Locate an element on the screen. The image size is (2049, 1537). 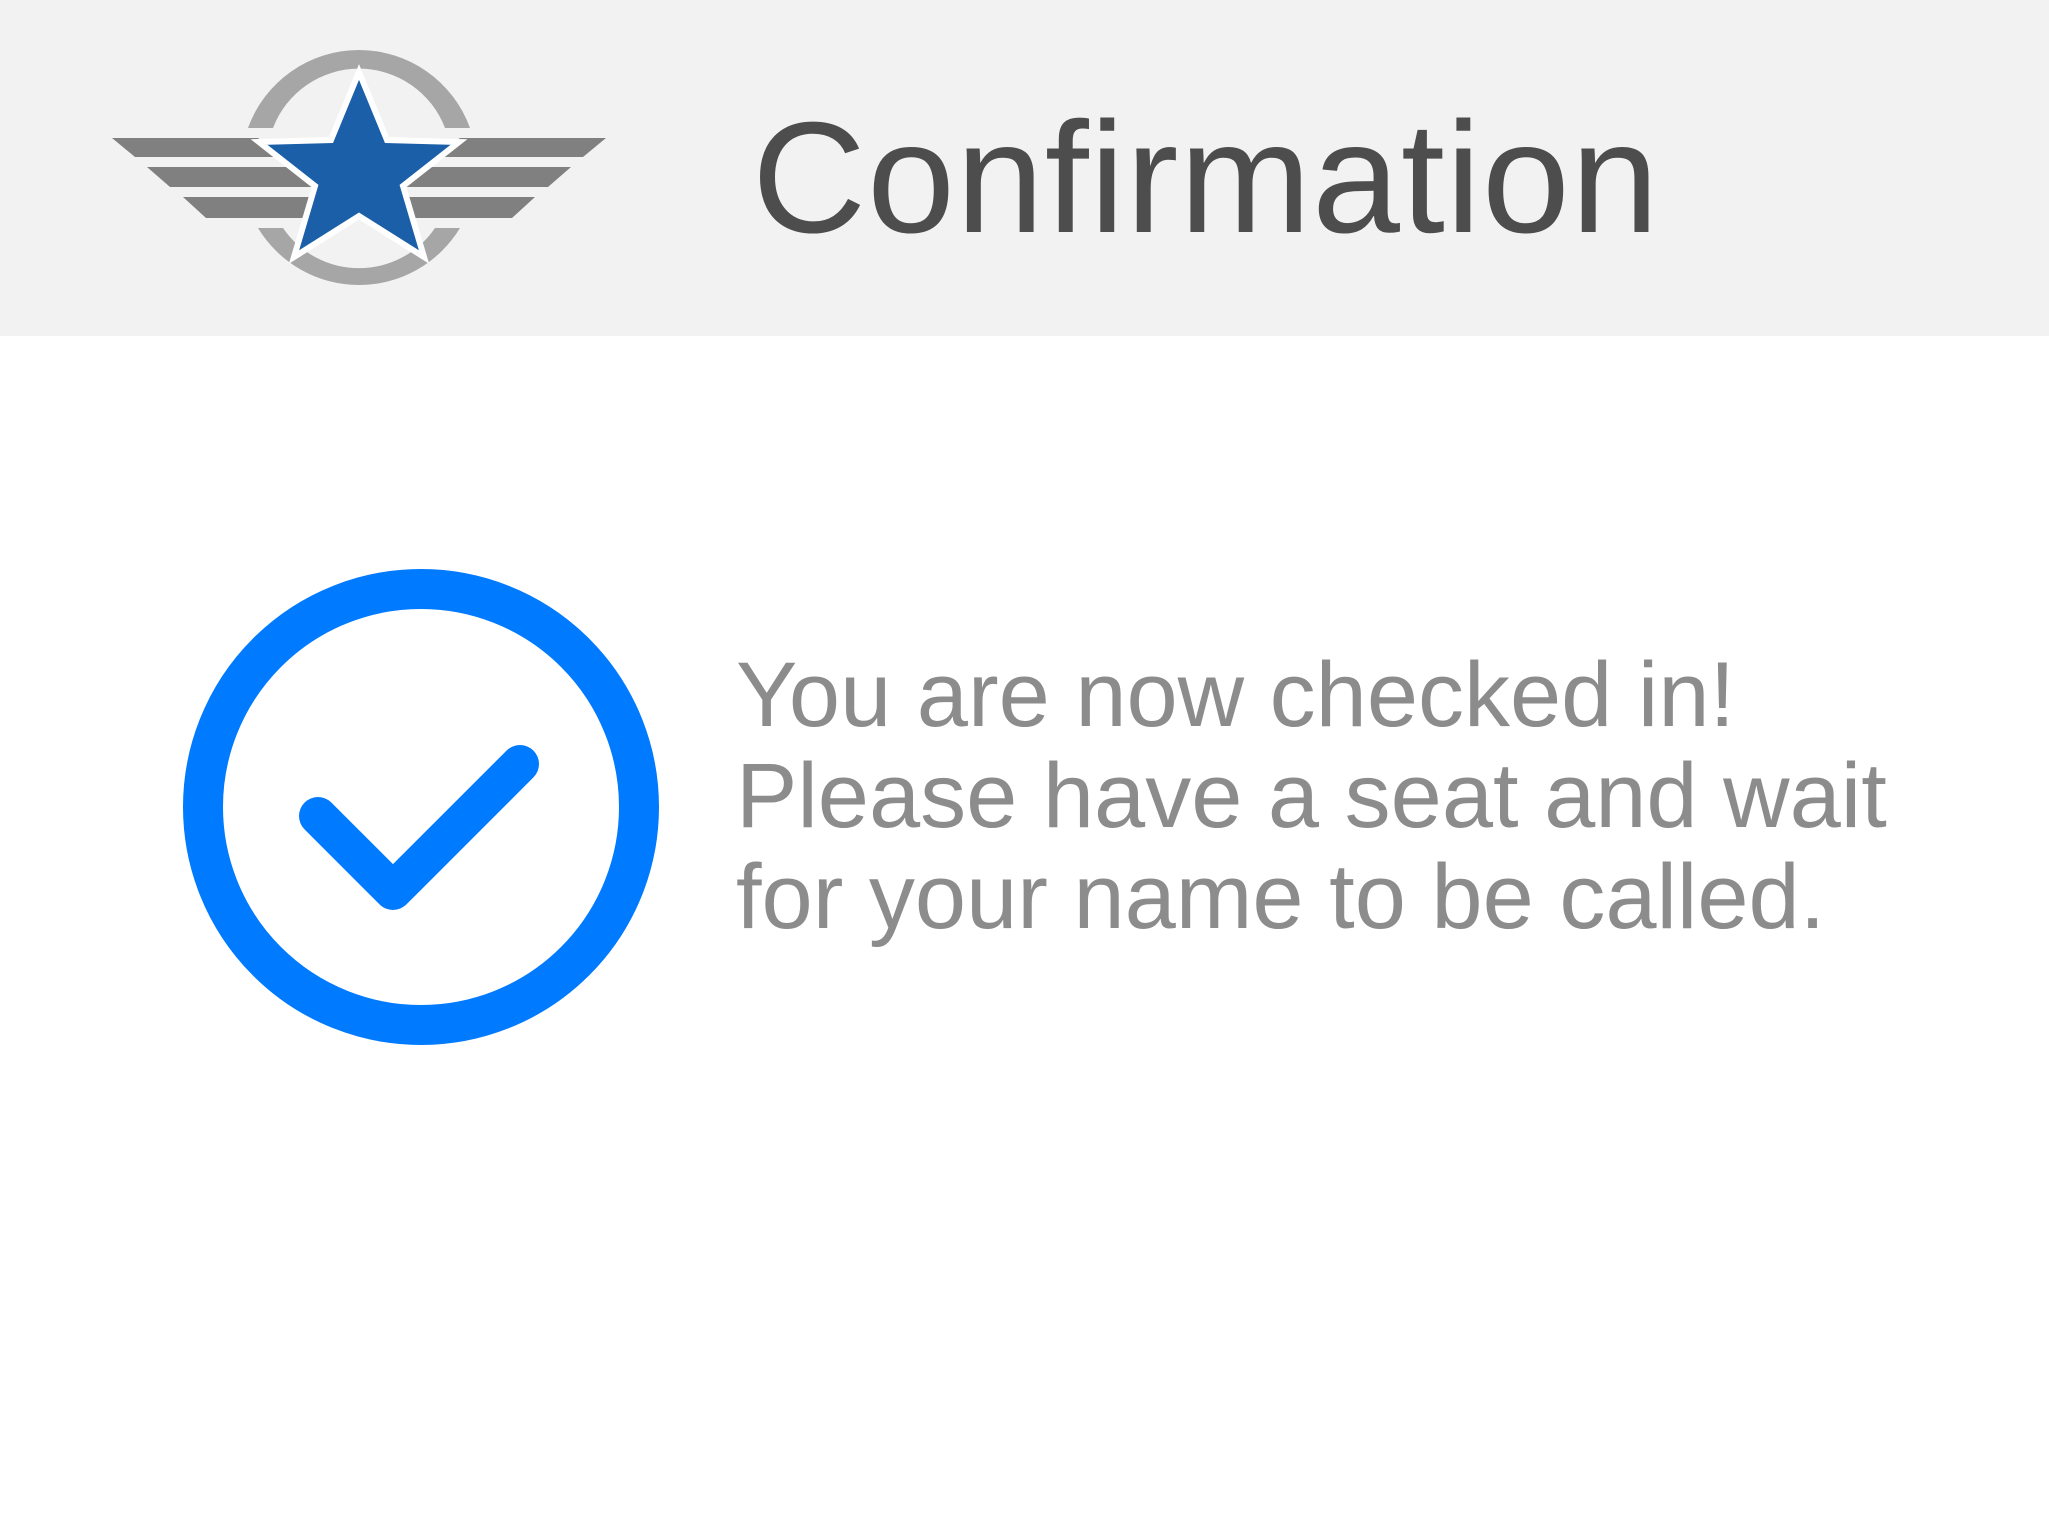
message-line-3: for your name to be called. is located at coordinates (1281, 897).